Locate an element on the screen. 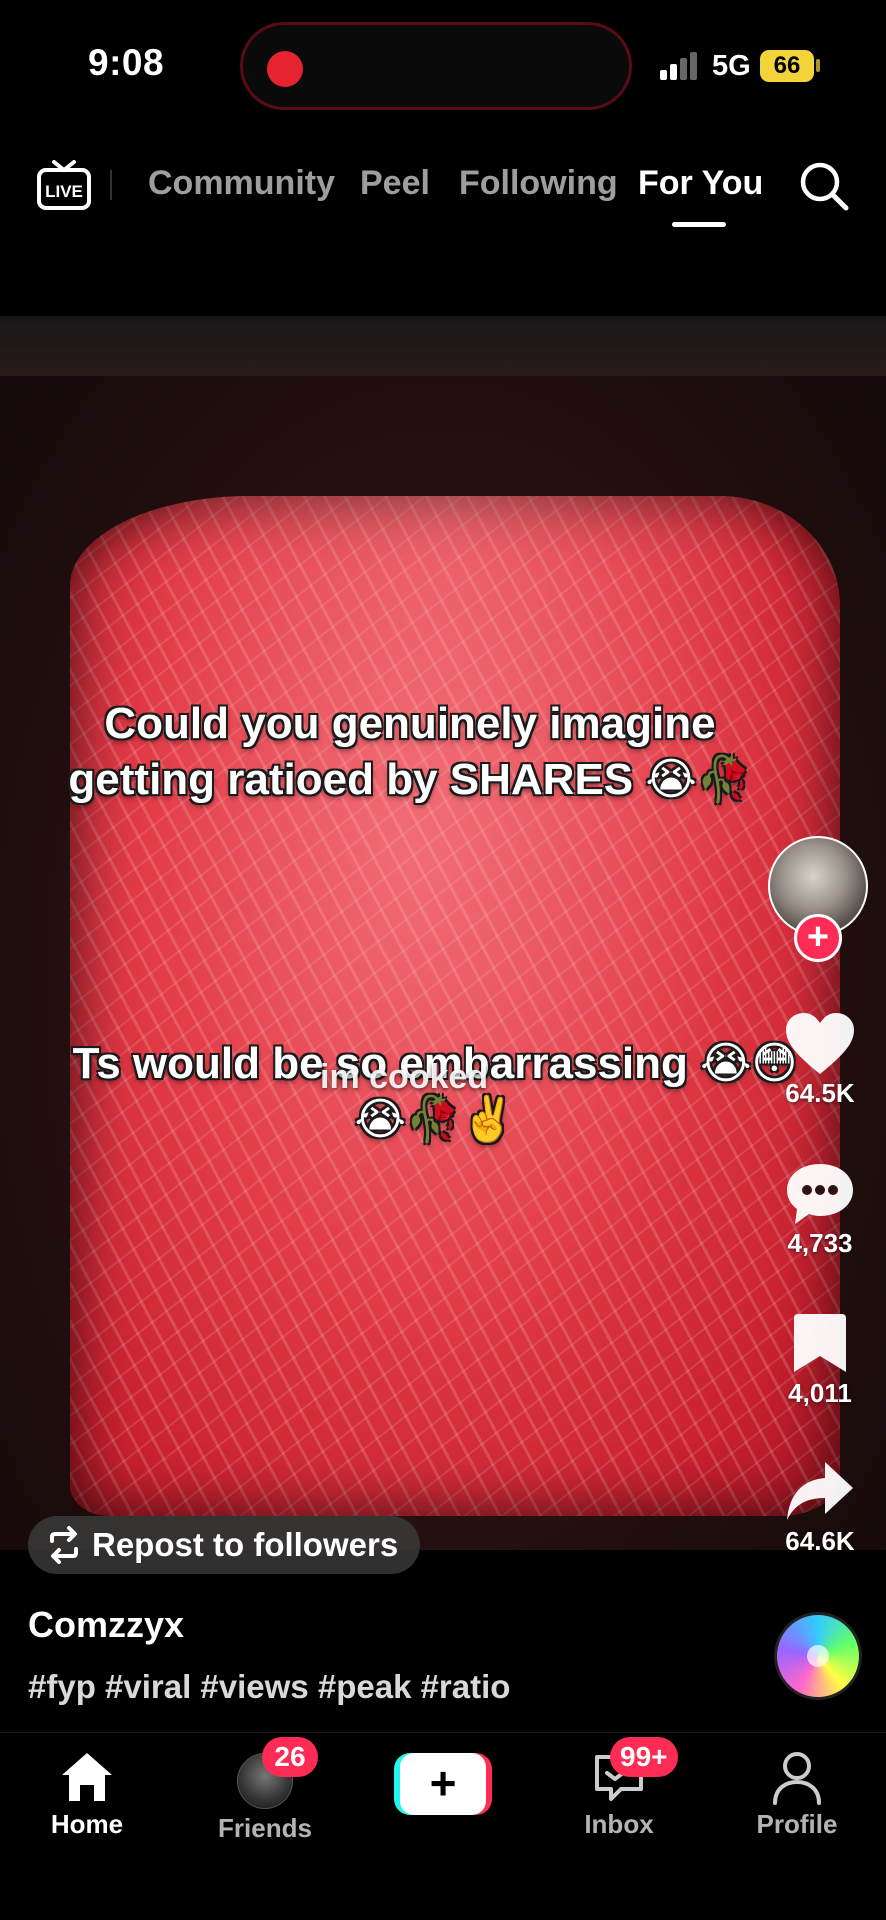  share-button: 64.6K is located at coordinates (820, 1508).